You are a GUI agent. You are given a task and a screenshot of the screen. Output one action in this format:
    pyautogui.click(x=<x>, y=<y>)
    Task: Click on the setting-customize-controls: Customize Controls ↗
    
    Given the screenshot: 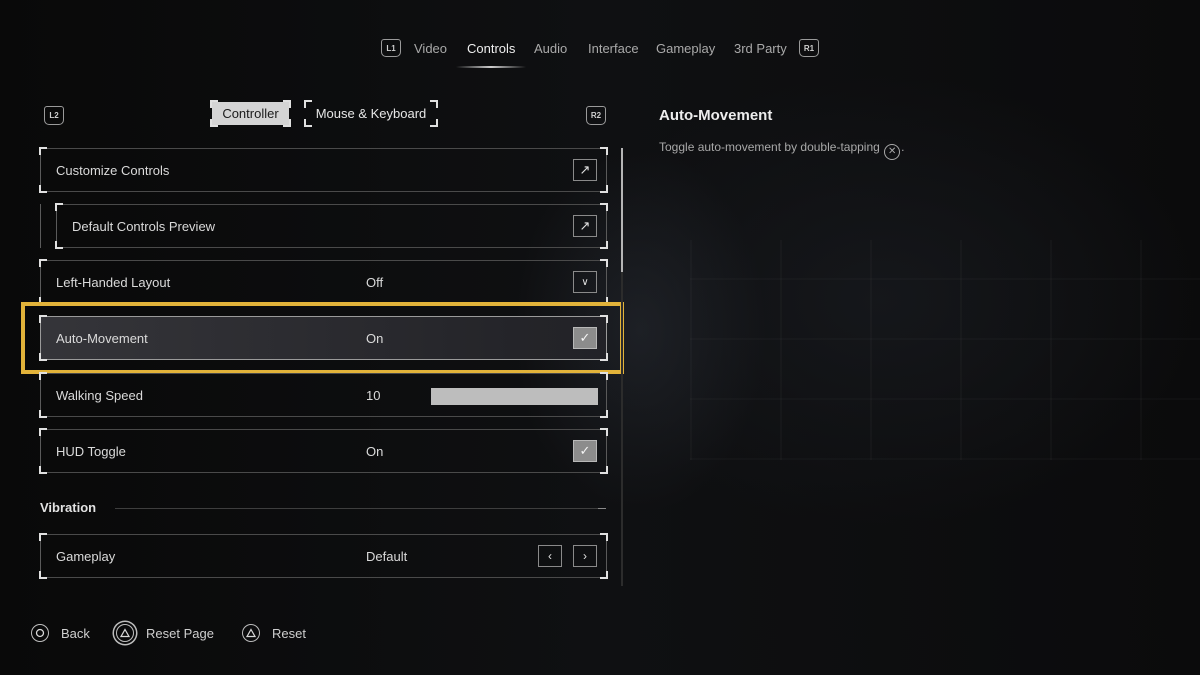 What is the action you would take?
    pyautogui.click(x=323, y=170)
    